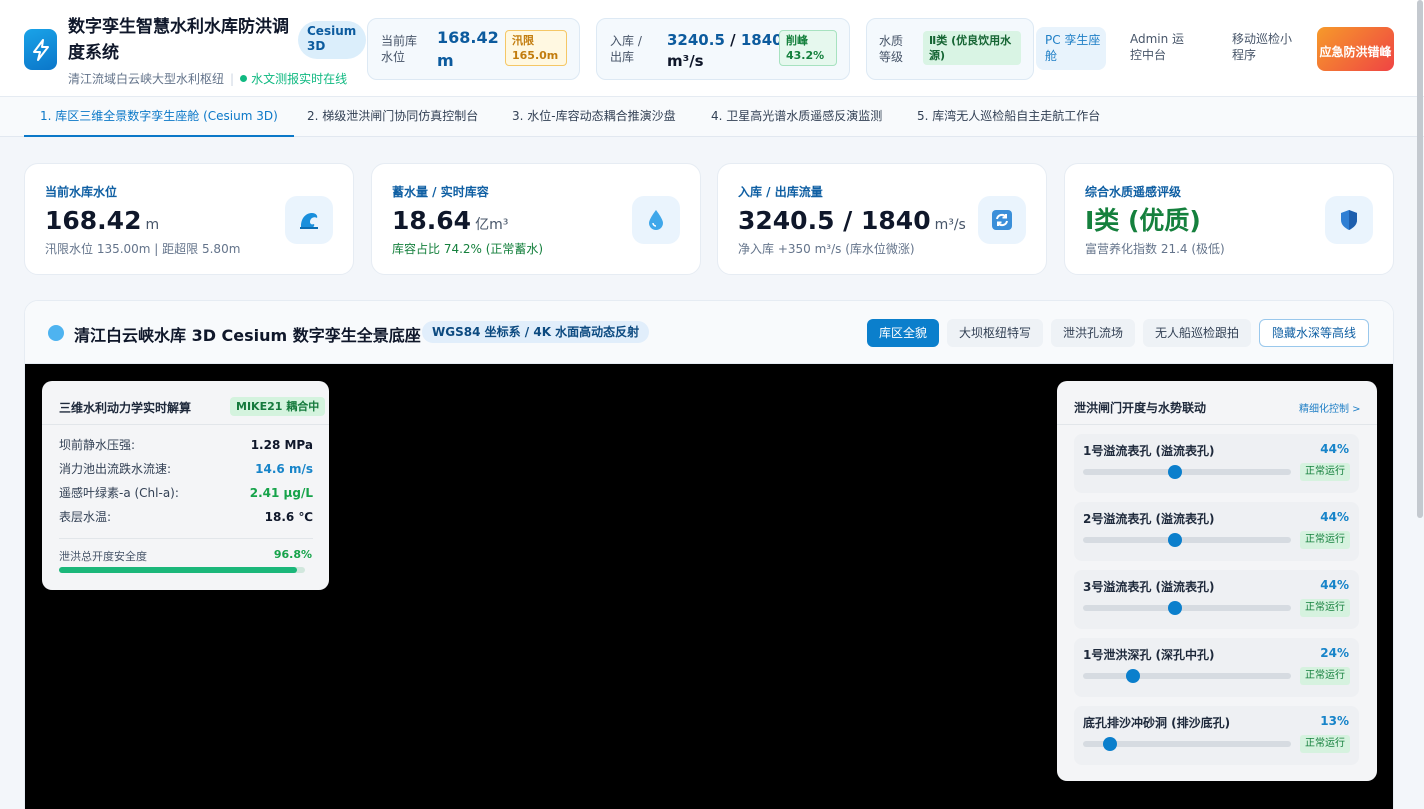  Describe the element at coordinates (536, 332) in the screenshot. I see `coordinate-tag: WGS84 坐标系 / 4K 水面高动态反射` at that location.